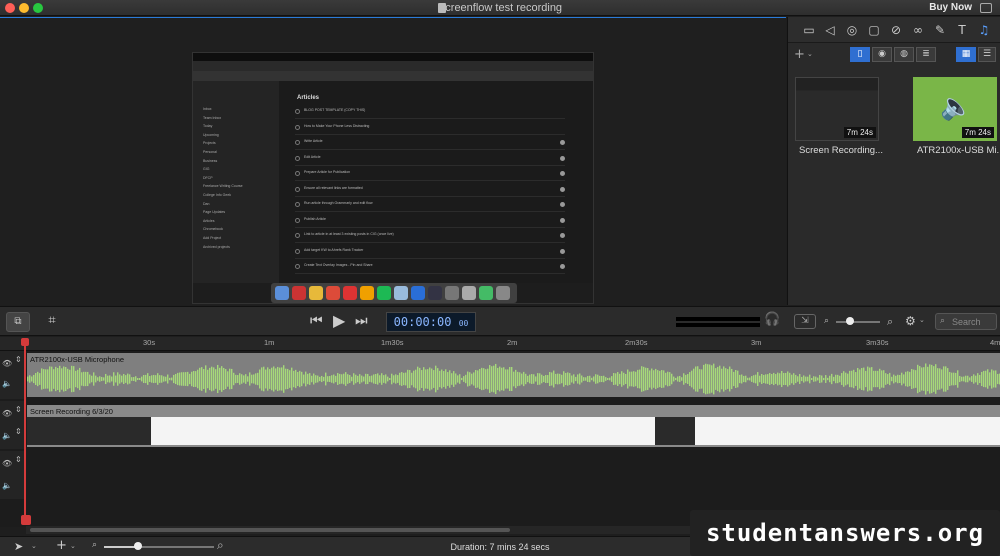 Image resolution: width=1000 pixels, height=556 pixels. I want to click on gear-icon: ⚙, so click(910, 321).